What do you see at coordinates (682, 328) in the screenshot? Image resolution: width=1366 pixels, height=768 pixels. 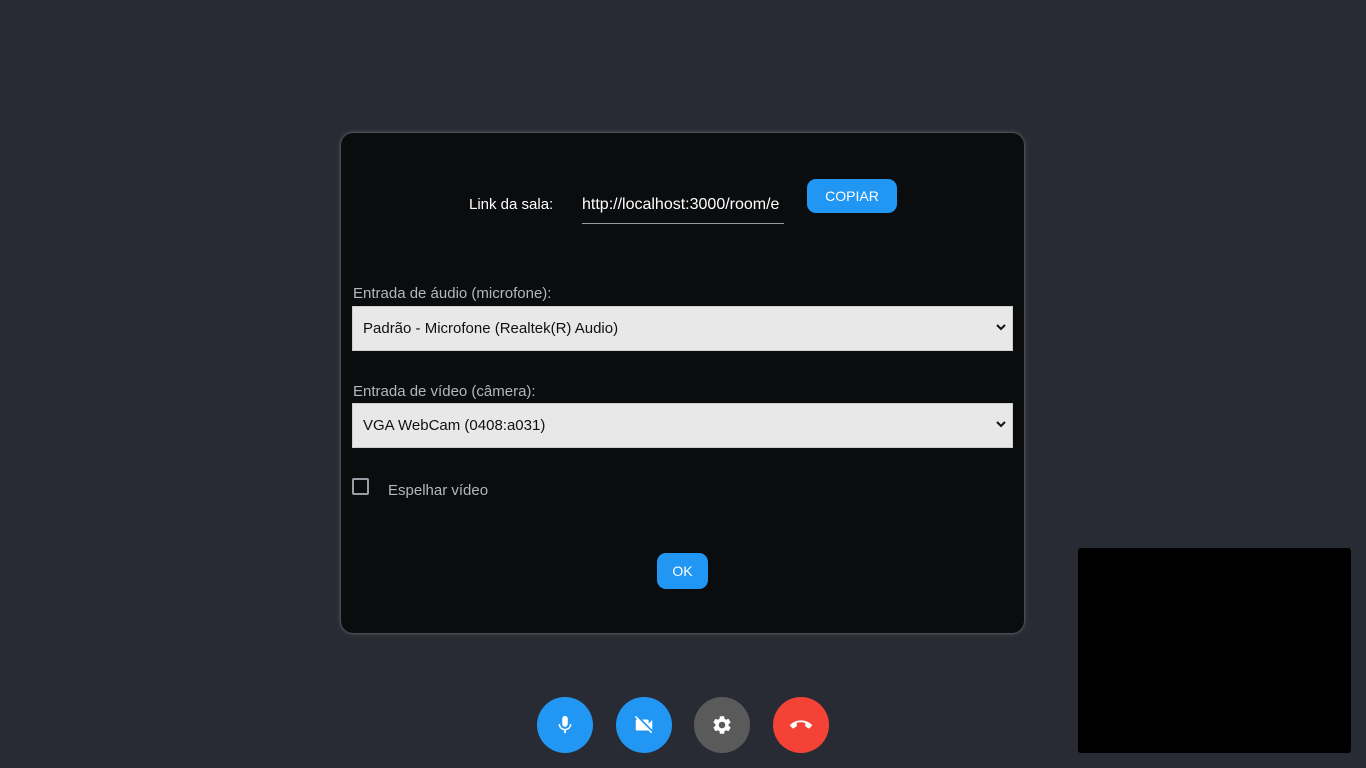 I see `audio-input-select: Padrão - Microfone (Realtek(R) Audio)` at bounding box center [682, 328].